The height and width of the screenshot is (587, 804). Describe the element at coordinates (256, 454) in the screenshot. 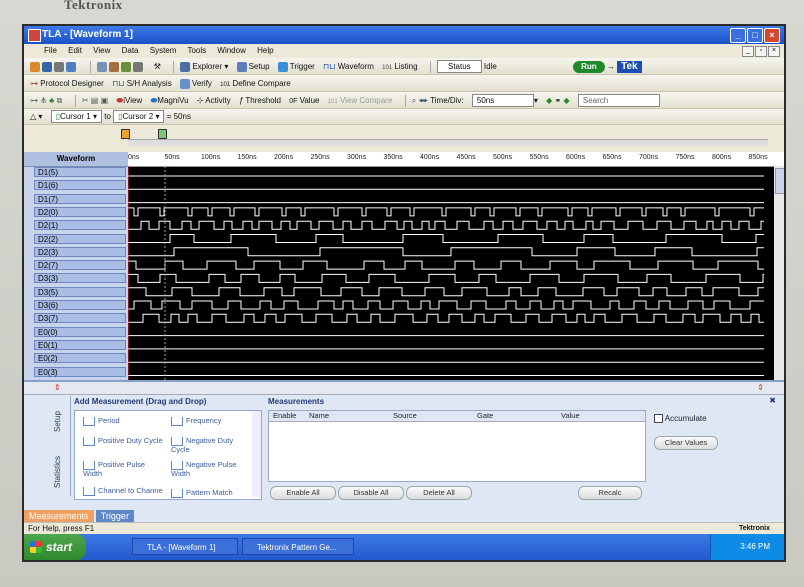

I see `palette-scrollbar` at that location.